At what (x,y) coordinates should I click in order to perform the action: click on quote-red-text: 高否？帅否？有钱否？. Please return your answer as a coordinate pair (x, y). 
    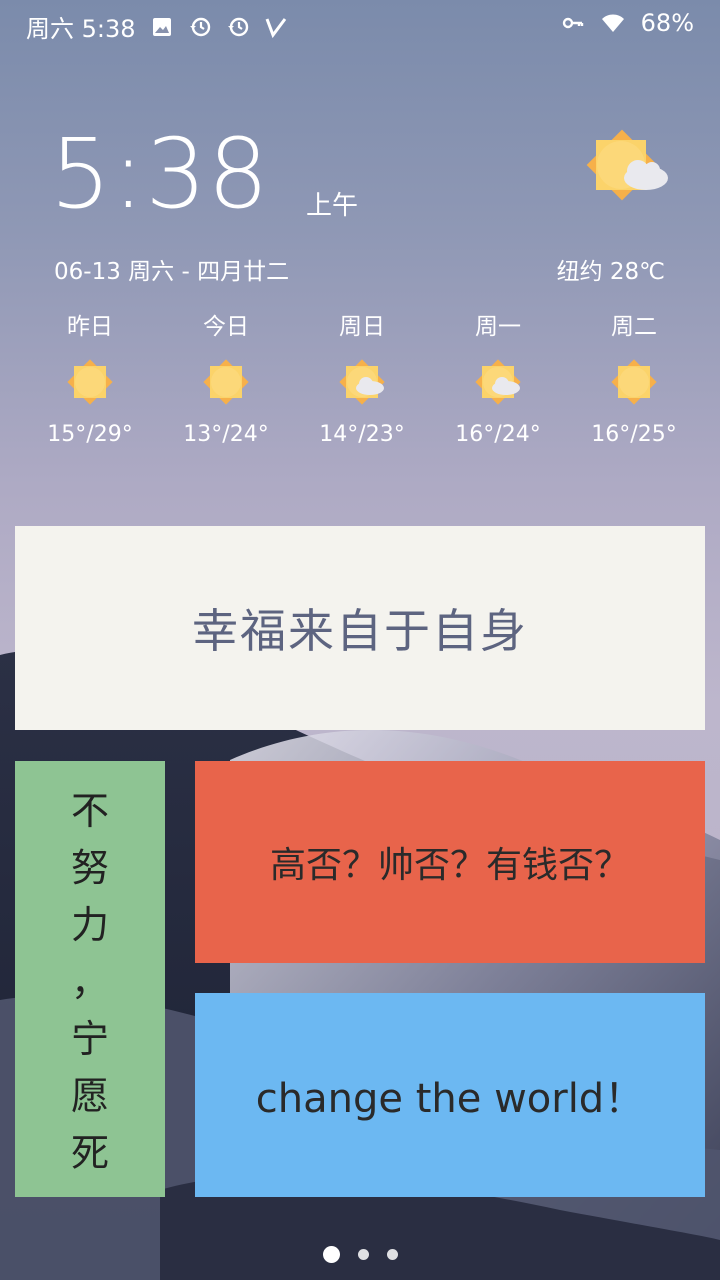
    Looking at the image, I should click on (449, 865).